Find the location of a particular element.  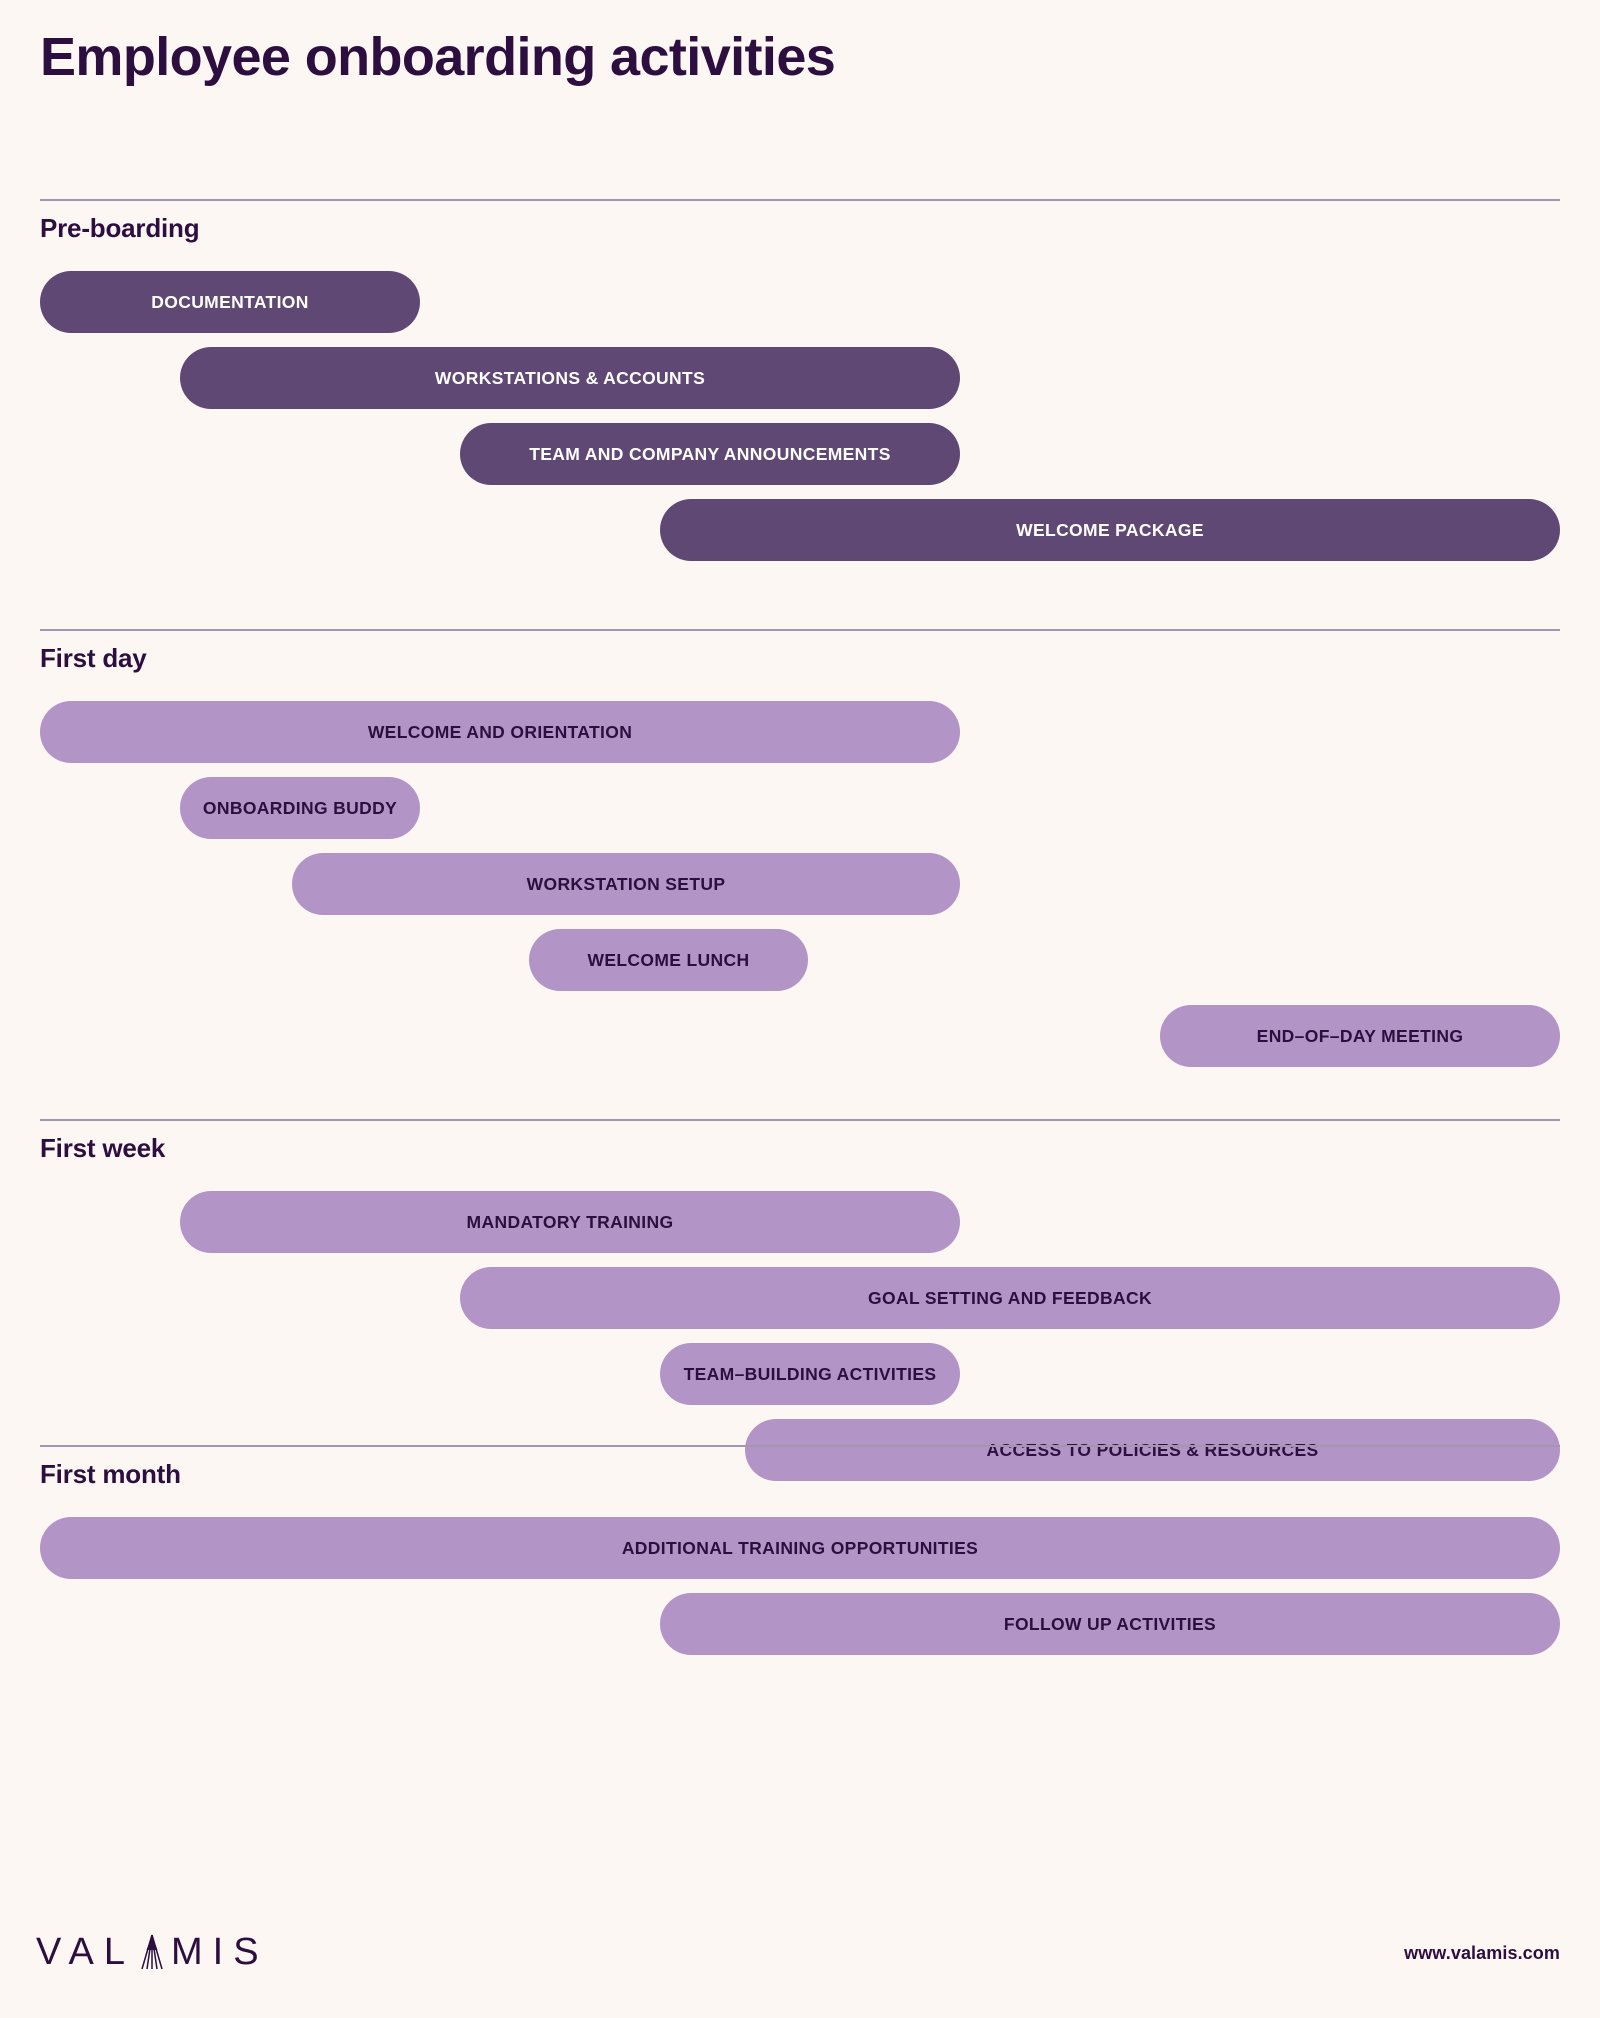

activity-bar: END–OF–DAY MEETING is located at coordinates (1360, 1036).